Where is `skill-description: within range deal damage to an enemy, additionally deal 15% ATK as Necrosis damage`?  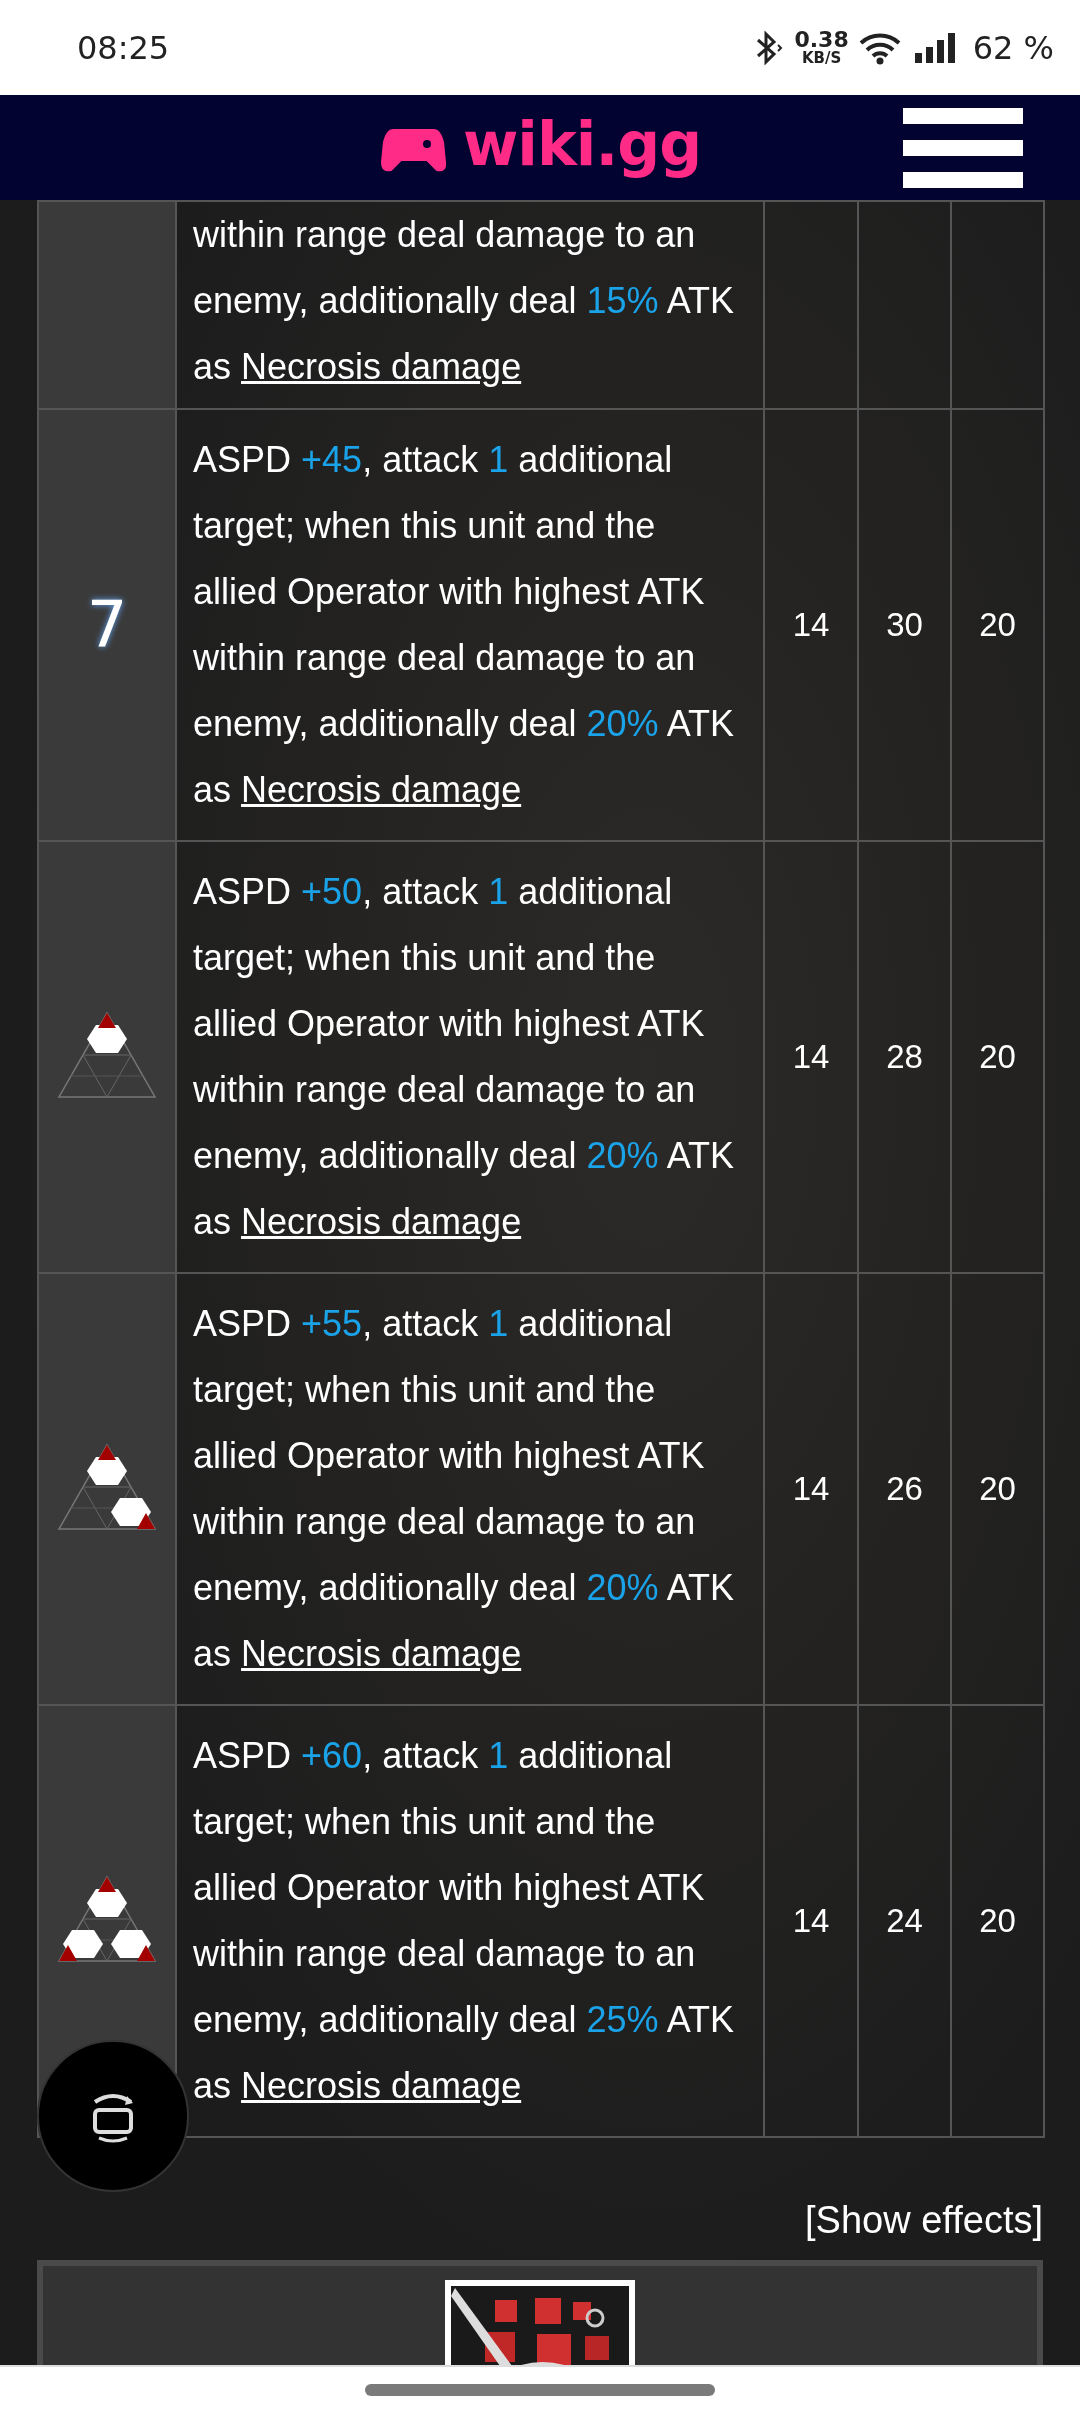
skill-description: within range deal damage to an enemy, additionally deal 15% ATK as Necrosis damage is located at coordinates (470, 305).